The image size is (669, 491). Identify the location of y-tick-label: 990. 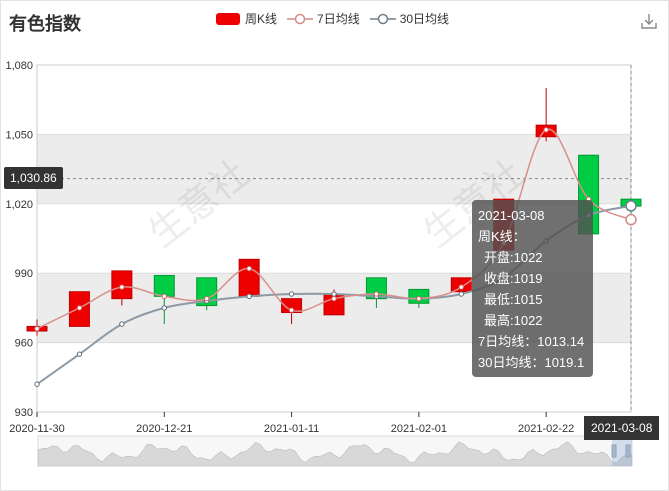
(24, 274).